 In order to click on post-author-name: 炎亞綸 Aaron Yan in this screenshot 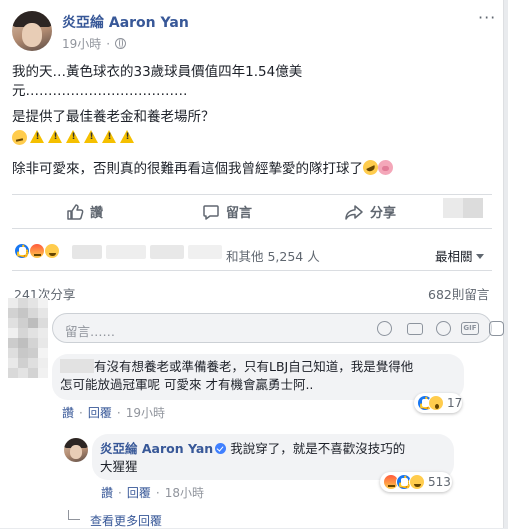, I will do `click(125, 22)`.